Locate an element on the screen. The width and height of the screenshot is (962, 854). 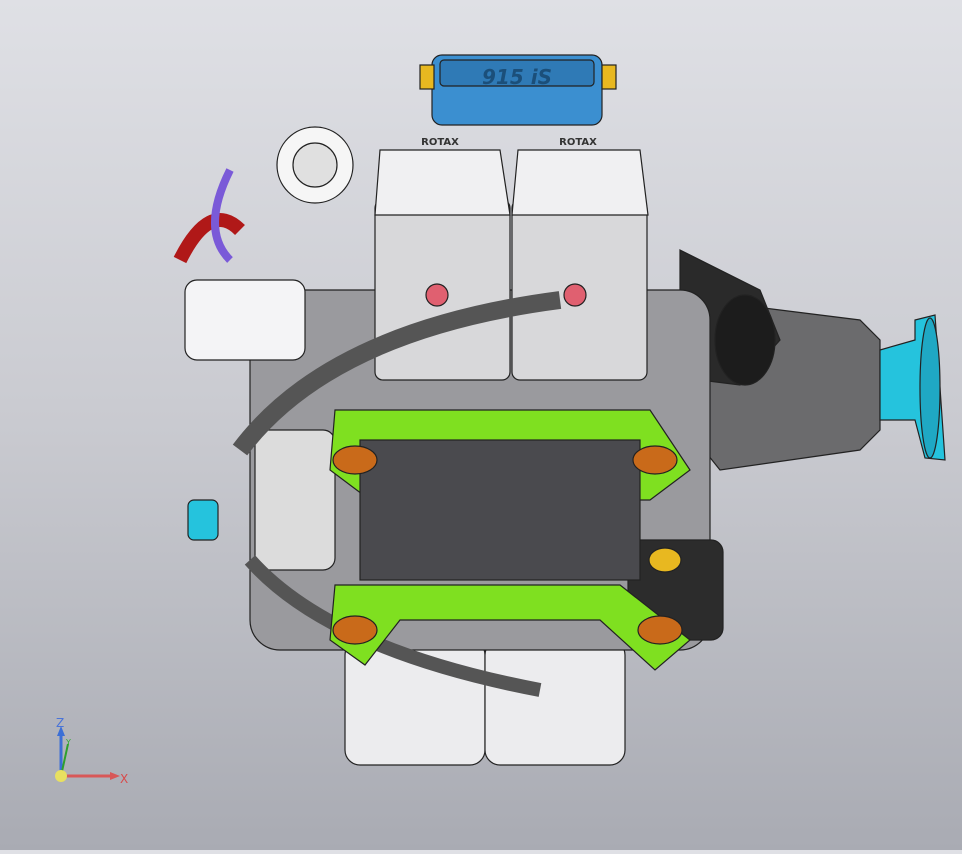
alternator is located at coordinates (245, 320).